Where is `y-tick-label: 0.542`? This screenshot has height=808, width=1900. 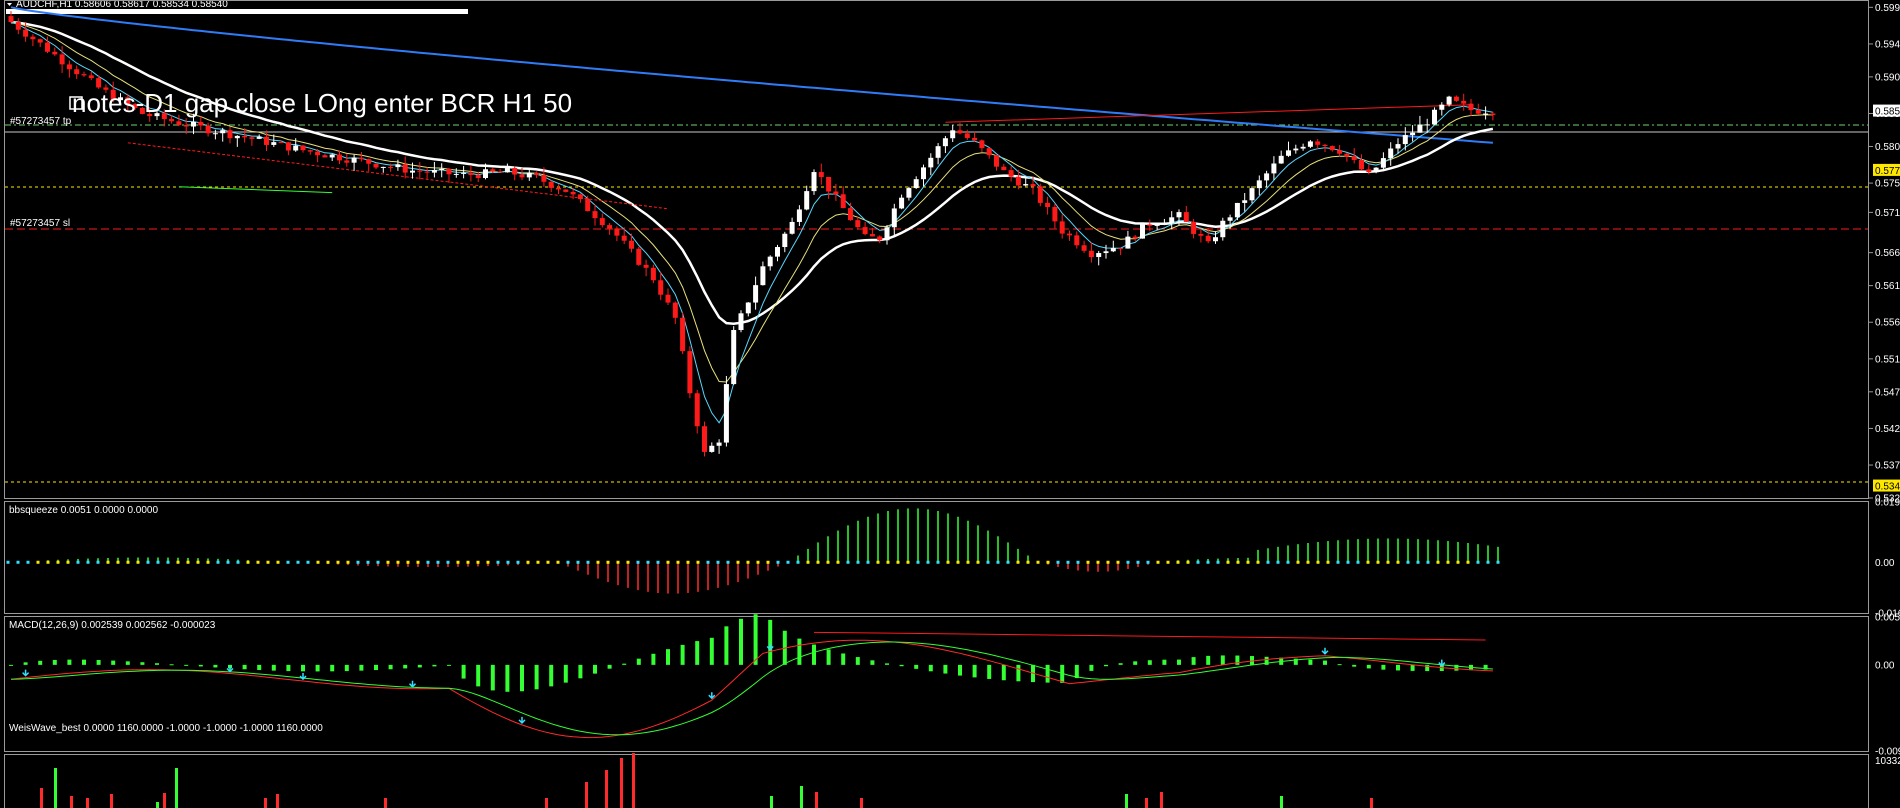
y-tick-label: 0.542 is located at coordinates (1887, 429).